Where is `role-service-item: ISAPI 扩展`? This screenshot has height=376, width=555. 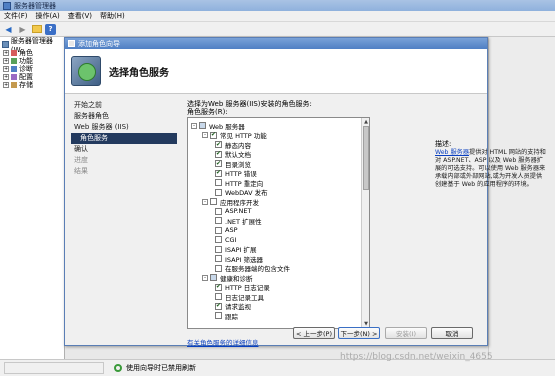
role-service-item: ISAPI 扩展 is located at coordinates (235, 249).